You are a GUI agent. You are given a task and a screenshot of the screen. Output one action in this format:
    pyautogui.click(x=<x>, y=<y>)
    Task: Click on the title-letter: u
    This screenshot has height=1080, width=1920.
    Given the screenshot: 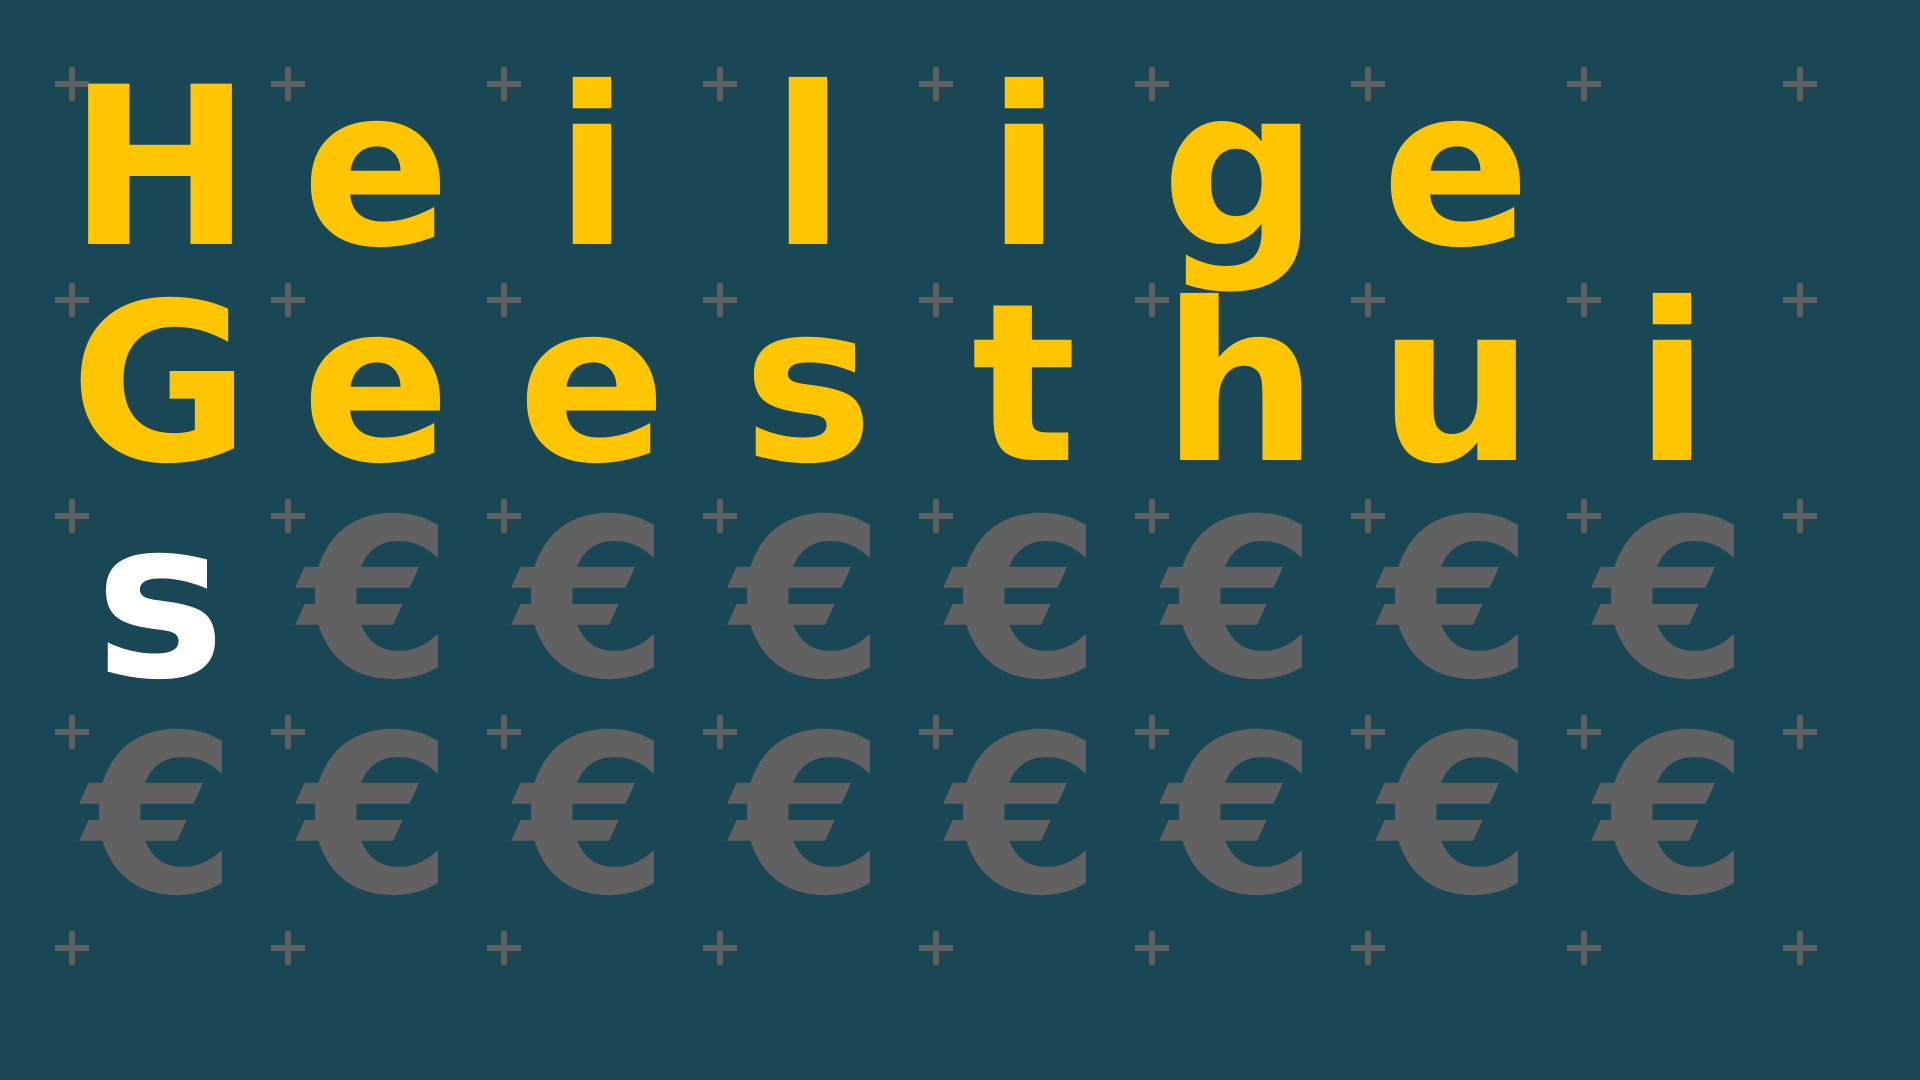 What is the action you would take?
    pyautogui.click(x=1456, y=384)
    